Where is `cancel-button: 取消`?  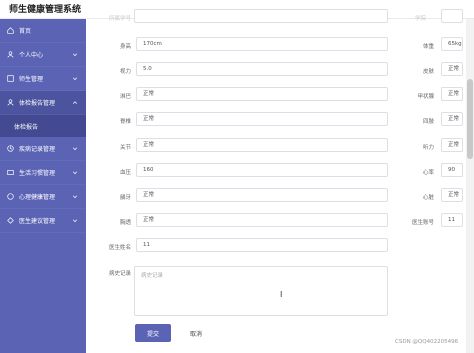 cancel-button: 取消 is located at coordinates (196, 333).